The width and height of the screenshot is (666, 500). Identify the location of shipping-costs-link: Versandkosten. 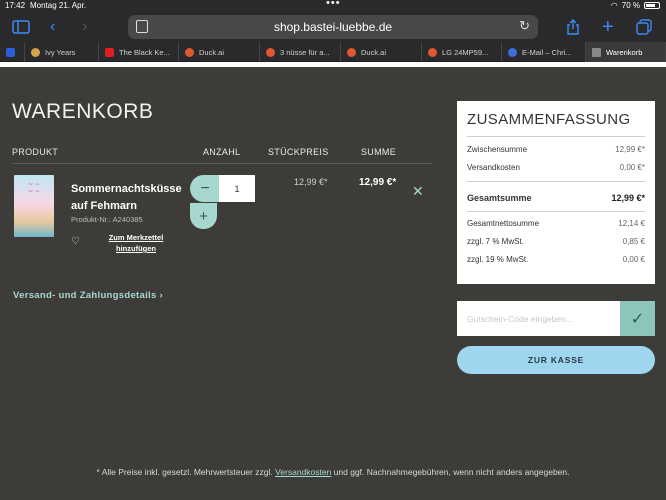
(303, 472).